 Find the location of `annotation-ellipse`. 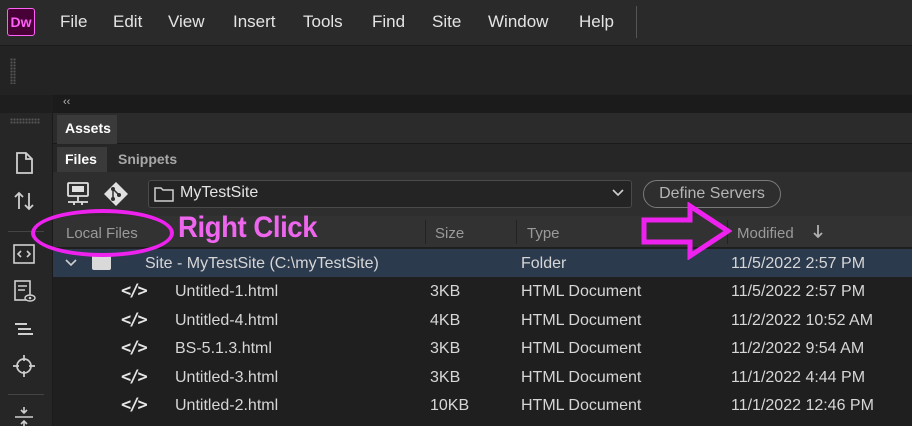

annotation-ellipse is located at coordinates (102, 233).